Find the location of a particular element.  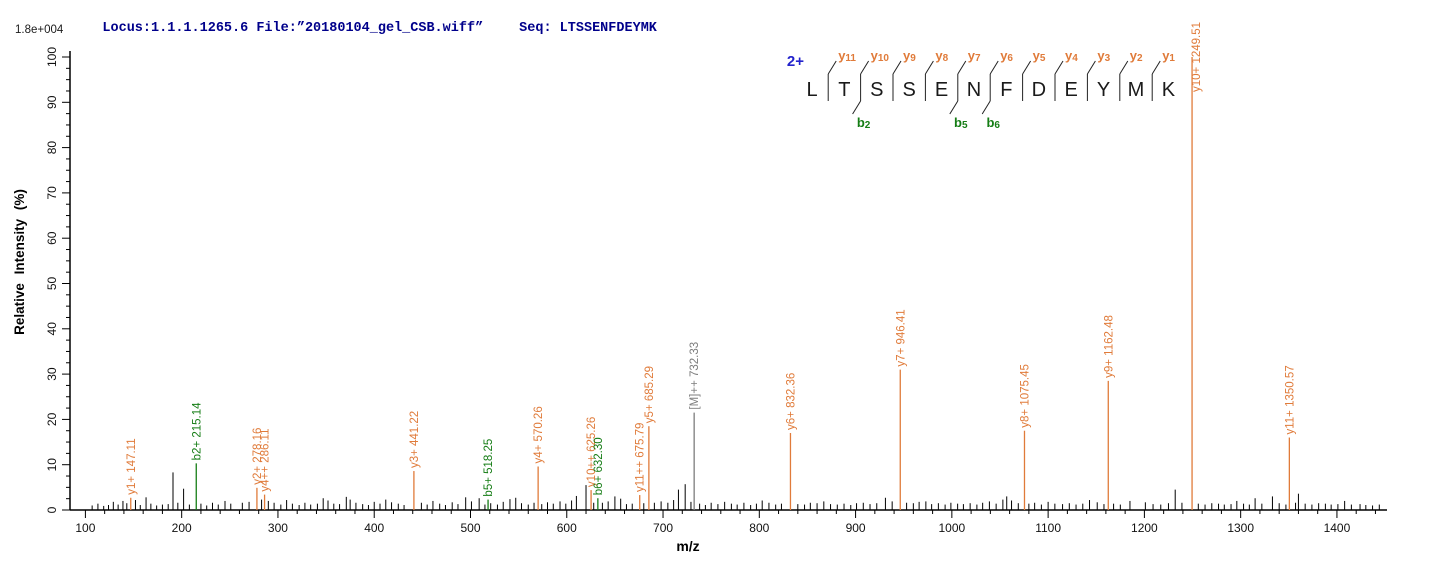

y-ion-label: y5 is located at coordinates (1039, 56).